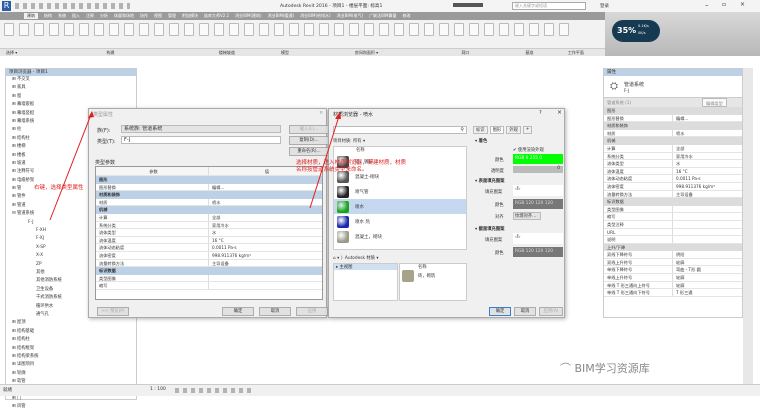 The image size is (760, 412). I want to click on watermark: ⌒ BIM学习资源库, so click(605, 368).